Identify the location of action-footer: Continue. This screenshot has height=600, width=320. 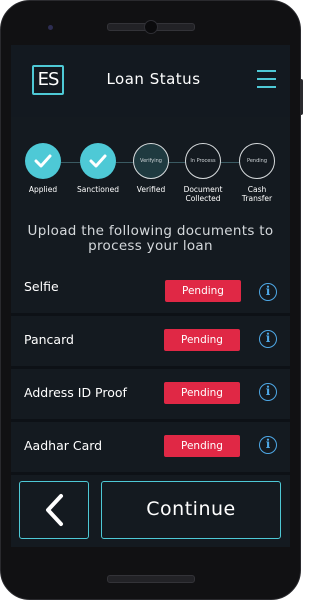
(150, 511).